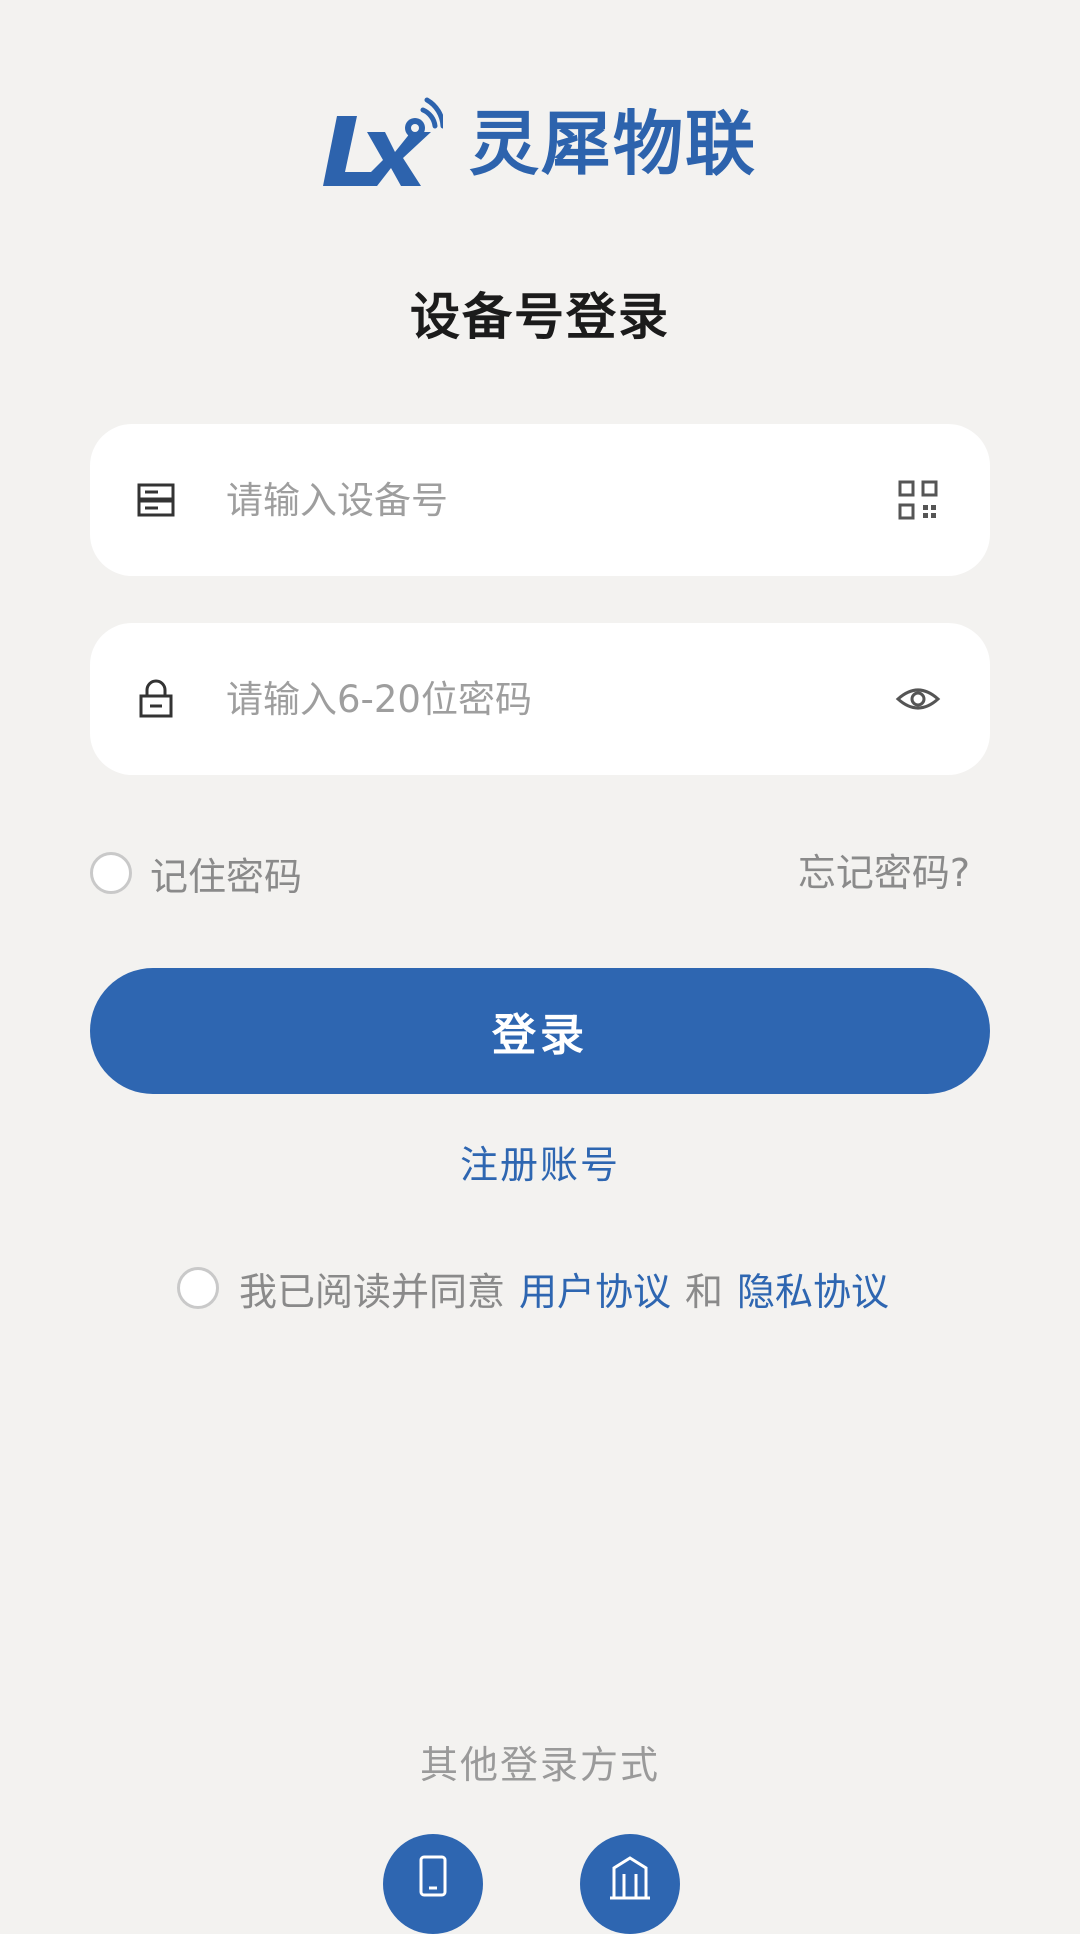 The height and width of the screenshot is (1934, 1080). What do you see at coordinates (156, 698) in the screenshot?
I see `lock-icon` at bounding box center [156, 698].